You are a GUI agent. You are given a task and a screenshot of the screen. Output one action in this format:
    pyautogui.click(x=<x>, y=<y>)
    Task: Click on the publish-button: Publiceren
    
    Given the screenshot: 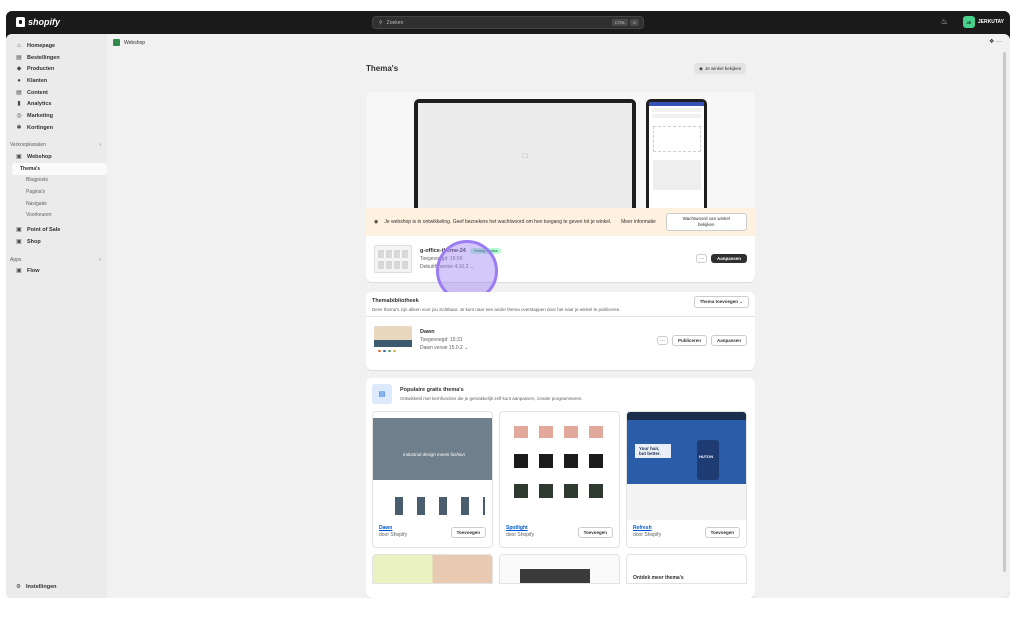 What is the action you would take?
    pyautogui.click(x=689, y=340)
    